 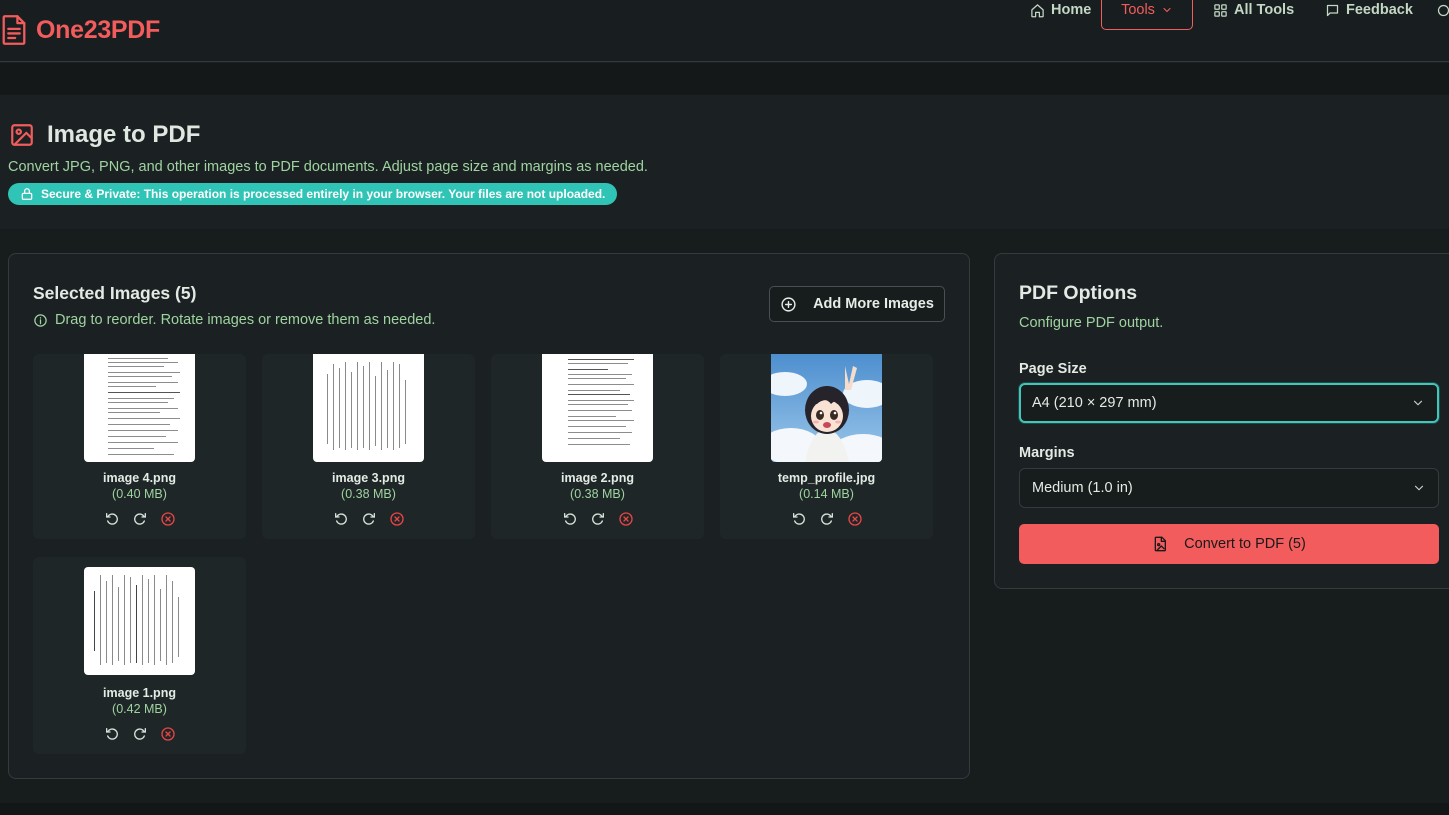 I want to click on nav-tools-label: Tools, so click(x=1138, y=10).